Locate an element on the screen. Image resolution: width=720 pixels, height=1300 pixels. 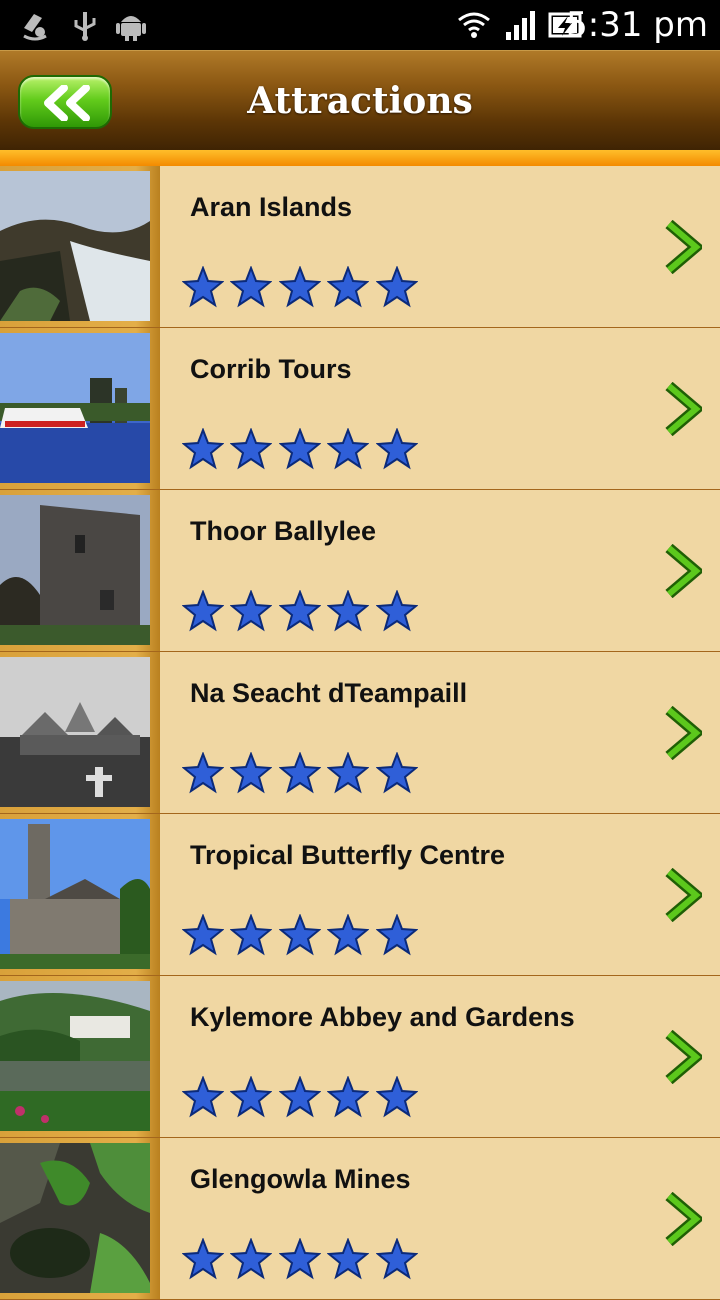
list-item: Corrib Tours is located at coordinates (360, 409).